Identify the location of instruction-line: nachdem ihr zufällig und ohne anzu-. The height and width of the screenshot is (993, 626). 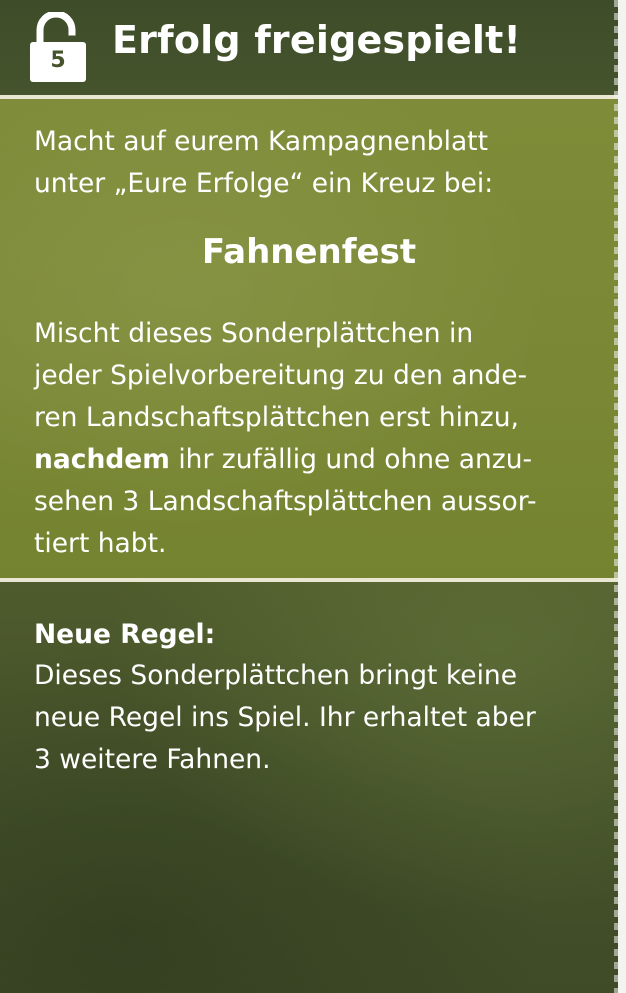
(285, 460).